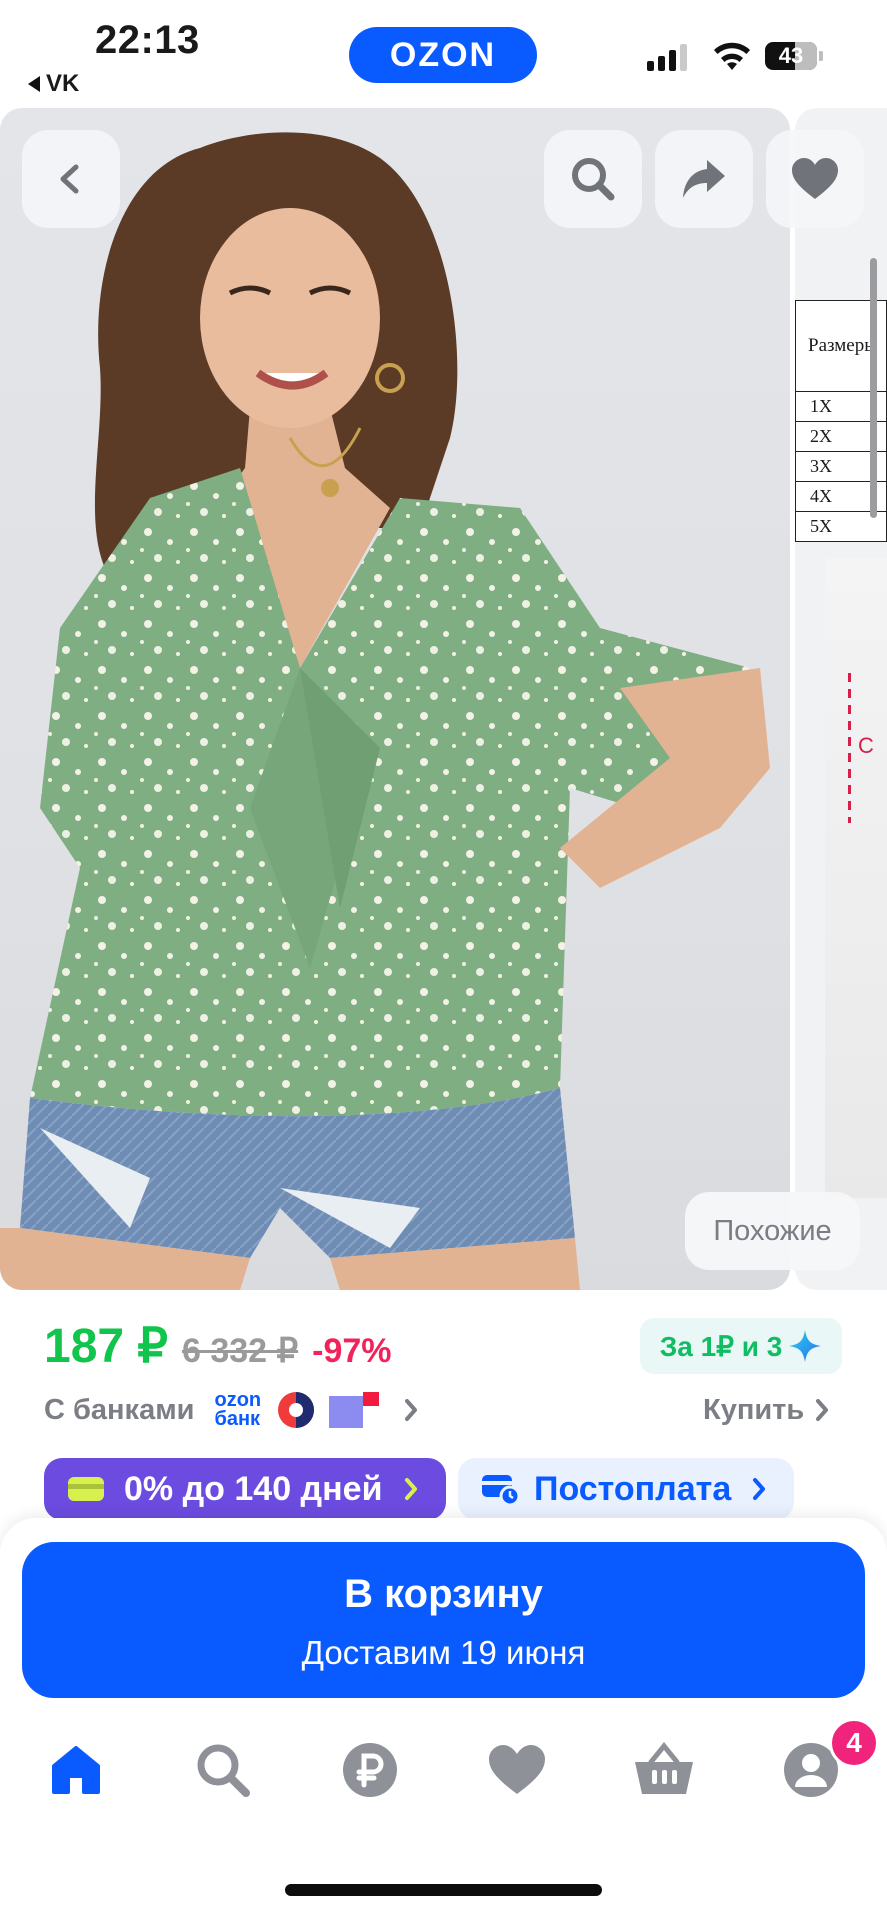 The width and height of the screenshot is (887, 1920). What do you see at coordinates (443, 1620) in the screenshot?
I see `add-to-cart-button: В корзину Доставим 19 июня` at bounding box center [443, 1620].